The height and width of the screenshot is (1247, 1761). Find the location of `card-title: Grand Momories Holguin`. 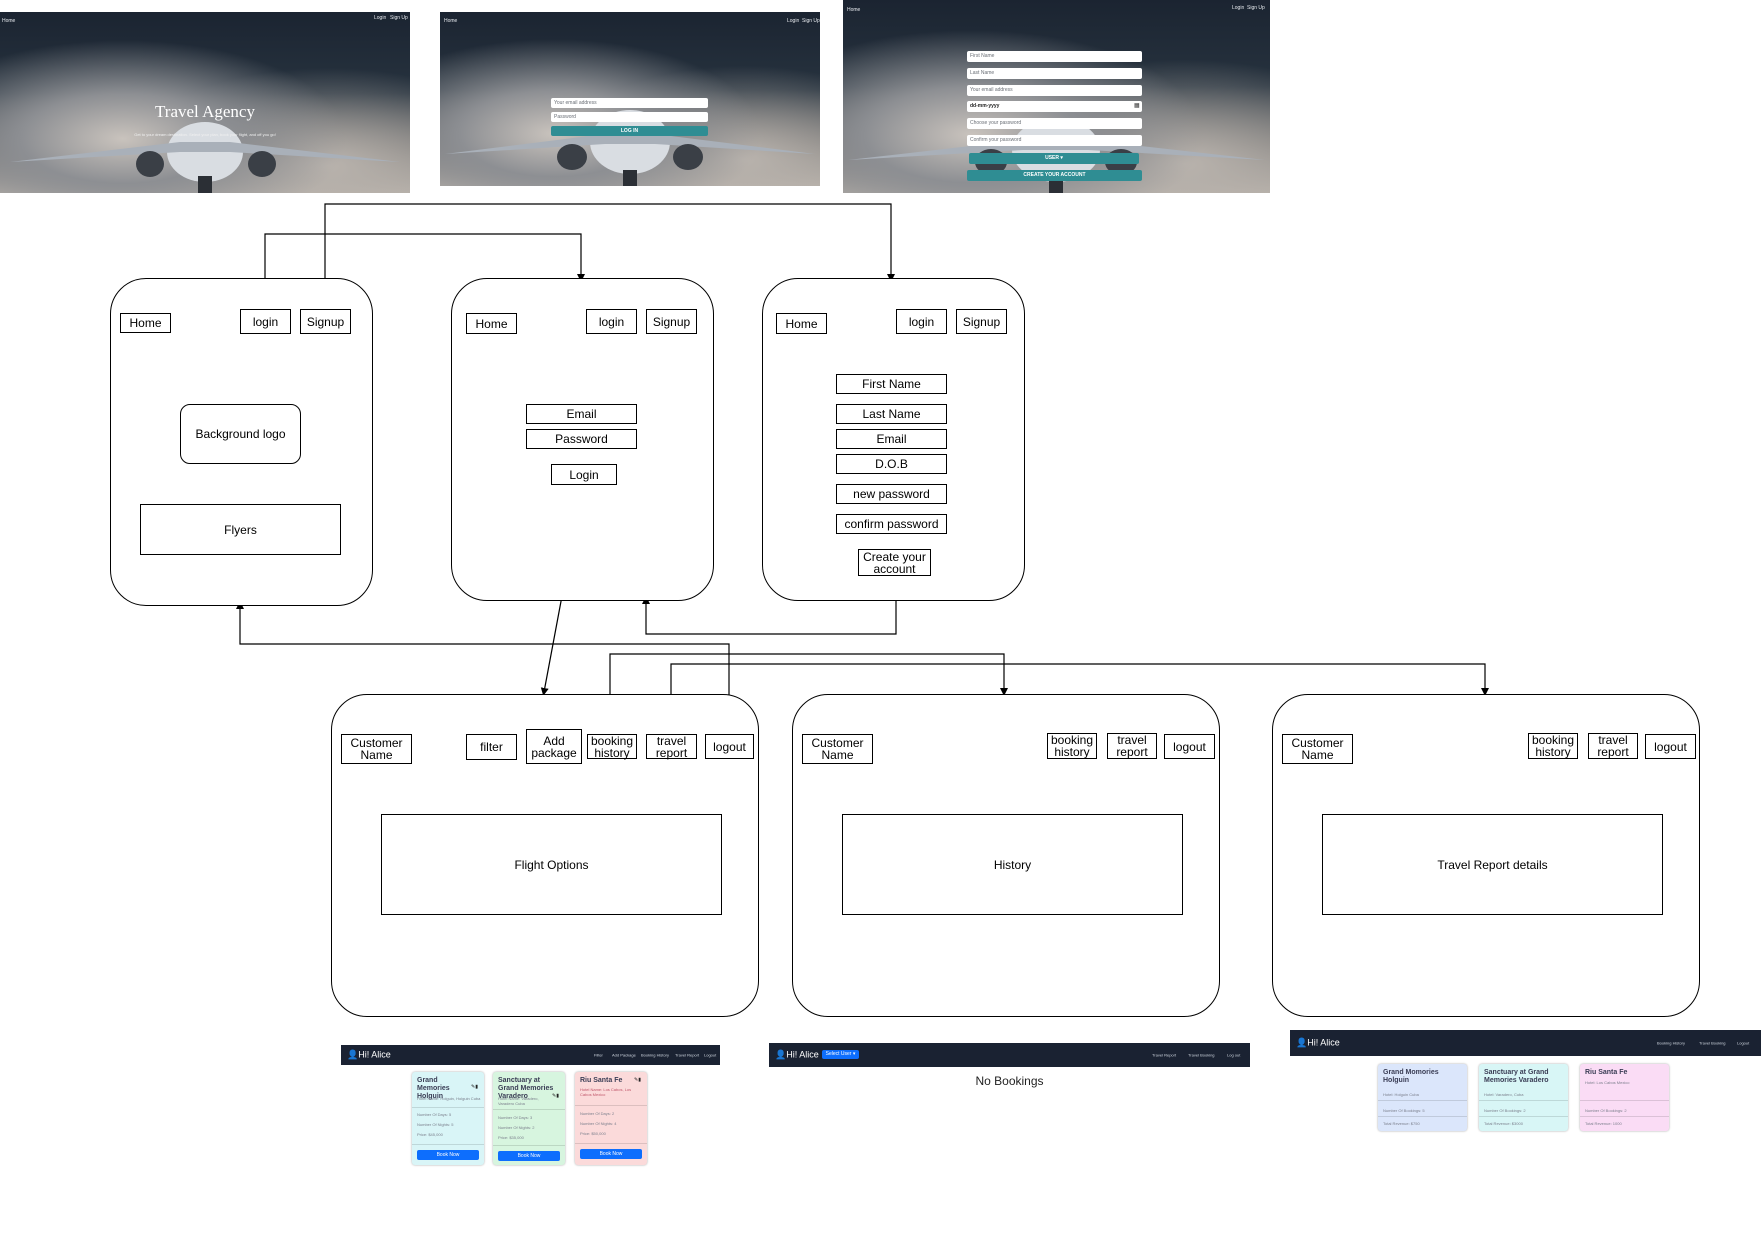

card-title: Grand Momories Holguin is located at coordinates (1411, 1076).